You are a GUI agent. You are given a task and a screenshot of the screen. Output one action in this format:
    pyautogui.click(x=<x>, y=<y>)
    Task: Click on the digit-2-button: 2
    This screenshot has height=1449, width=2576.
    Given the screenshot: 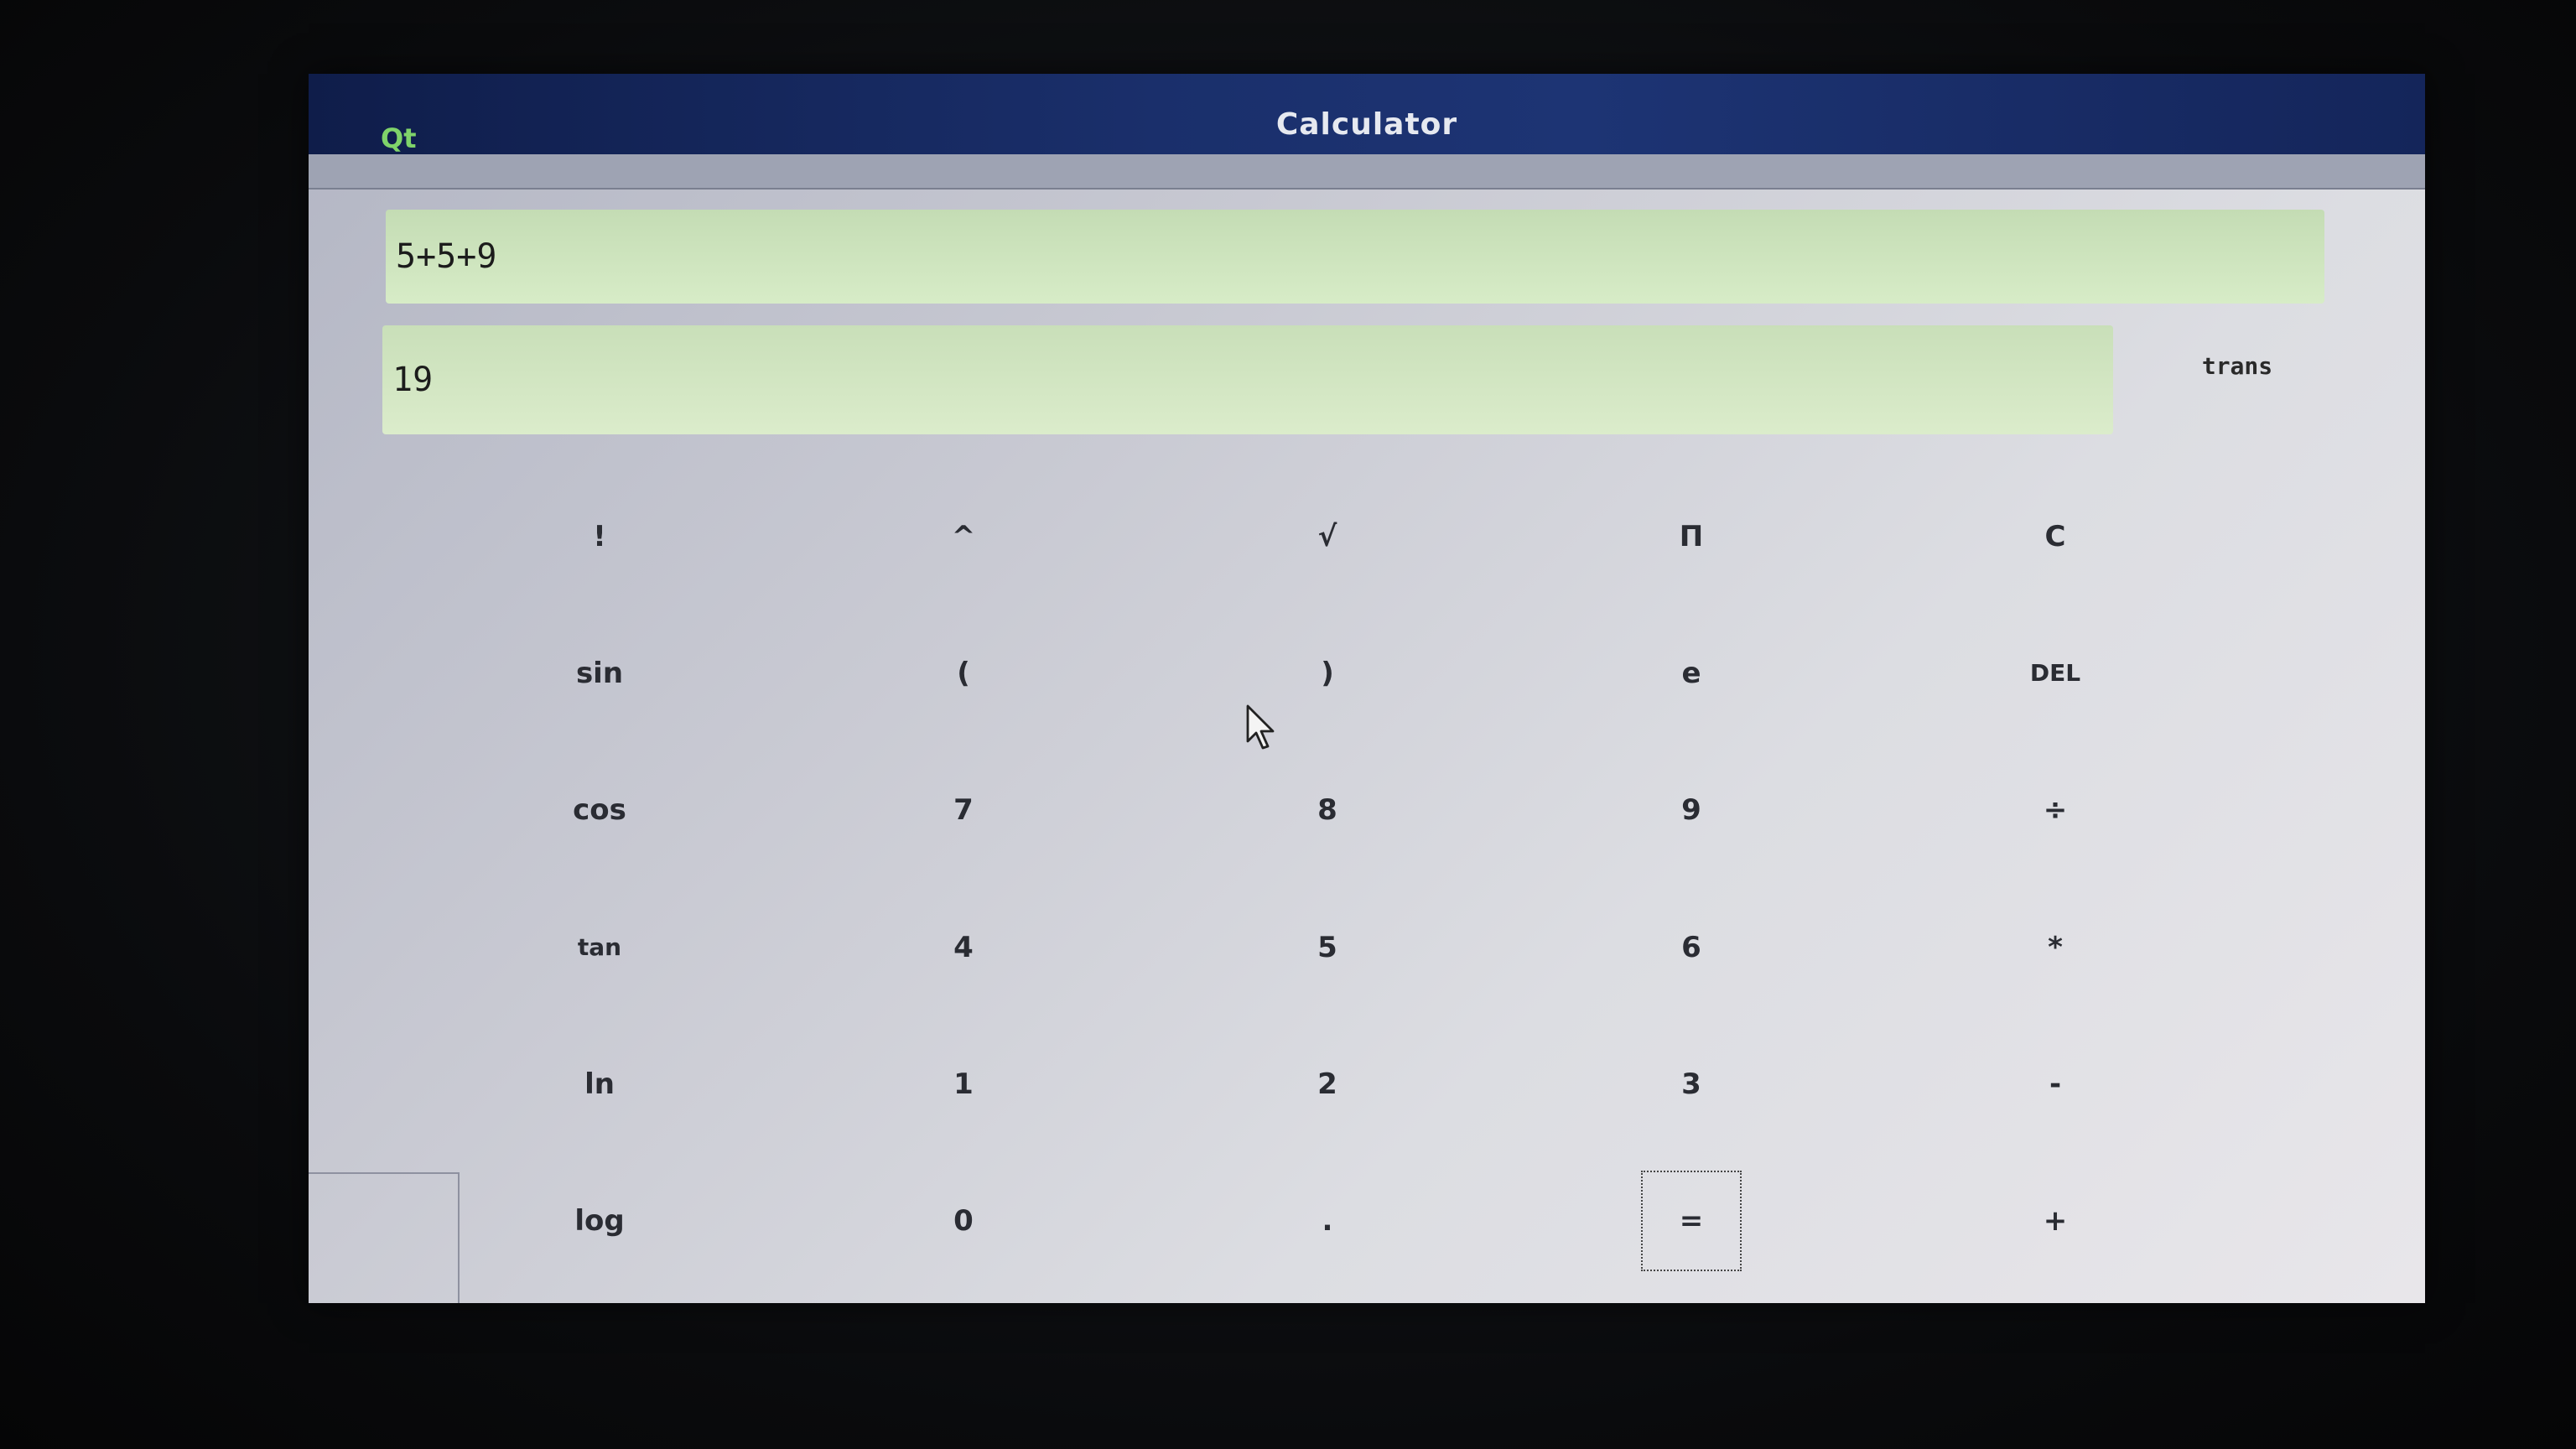 What is the action you would take?
    pyautogui.click(x=1327, y=1083)
    